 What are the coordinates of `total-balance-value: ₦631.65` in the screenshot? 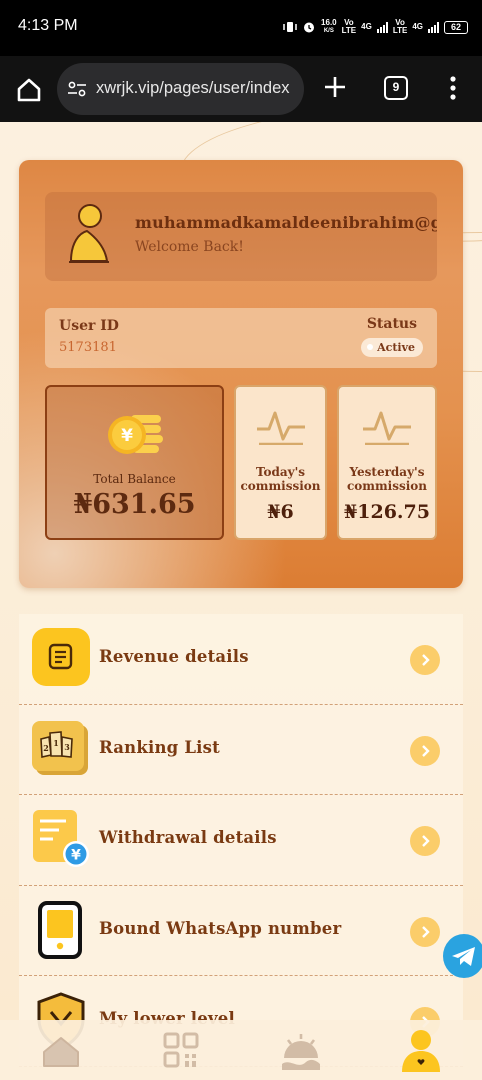 It's located at (134, 504).